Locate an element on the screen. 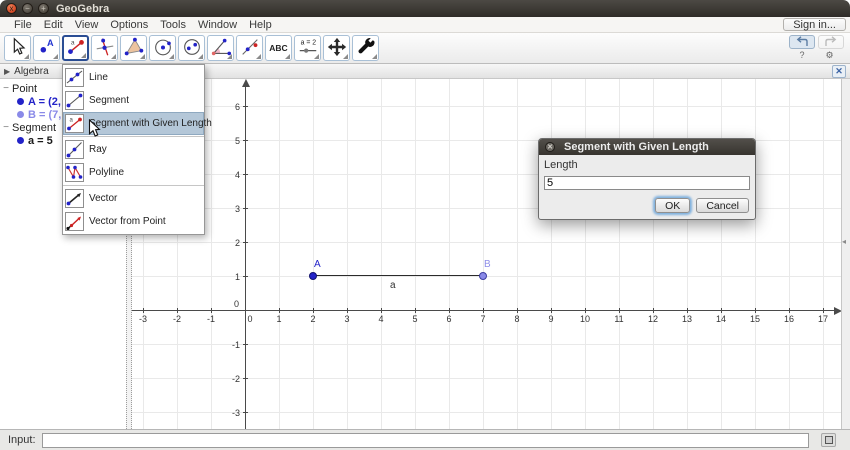 Image resolution: width=850 pixels, height=450 pixels. gear-icon: ⚙ is located at coordinates (829, 55).